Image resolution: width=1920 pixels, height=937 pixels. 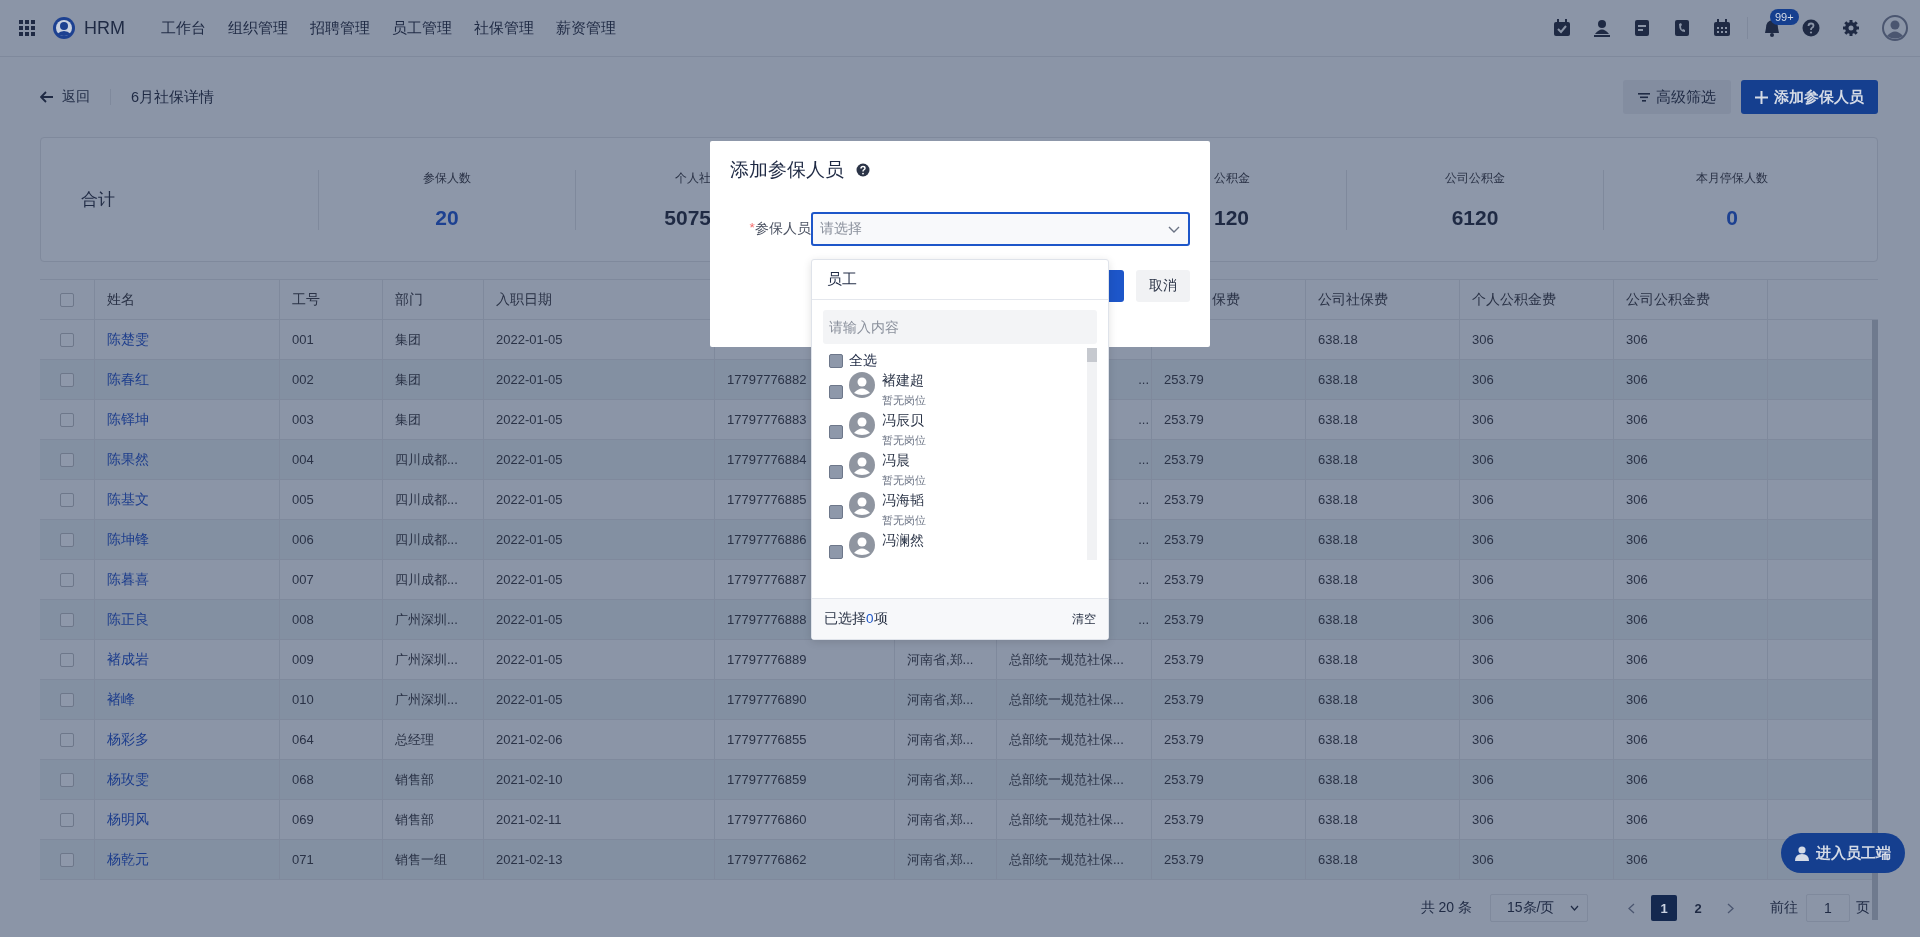 What do you see at coordinates (183, 28) in the screenshot?
I see `nav-menu-item: 工作台` at bounding box center [183, 28].